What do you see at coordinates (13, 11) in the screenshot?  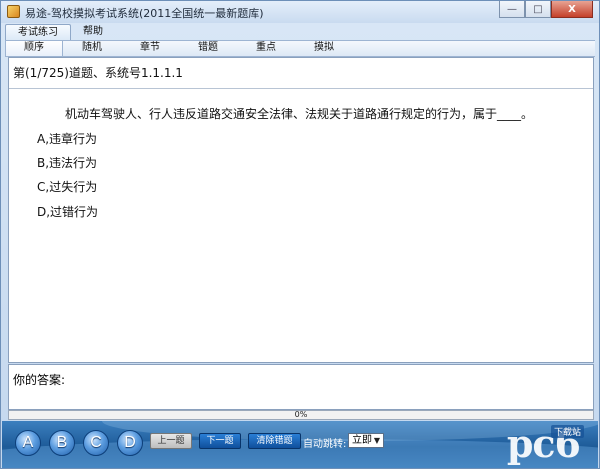 I see `app-icon` at bounding box center [13, 11].